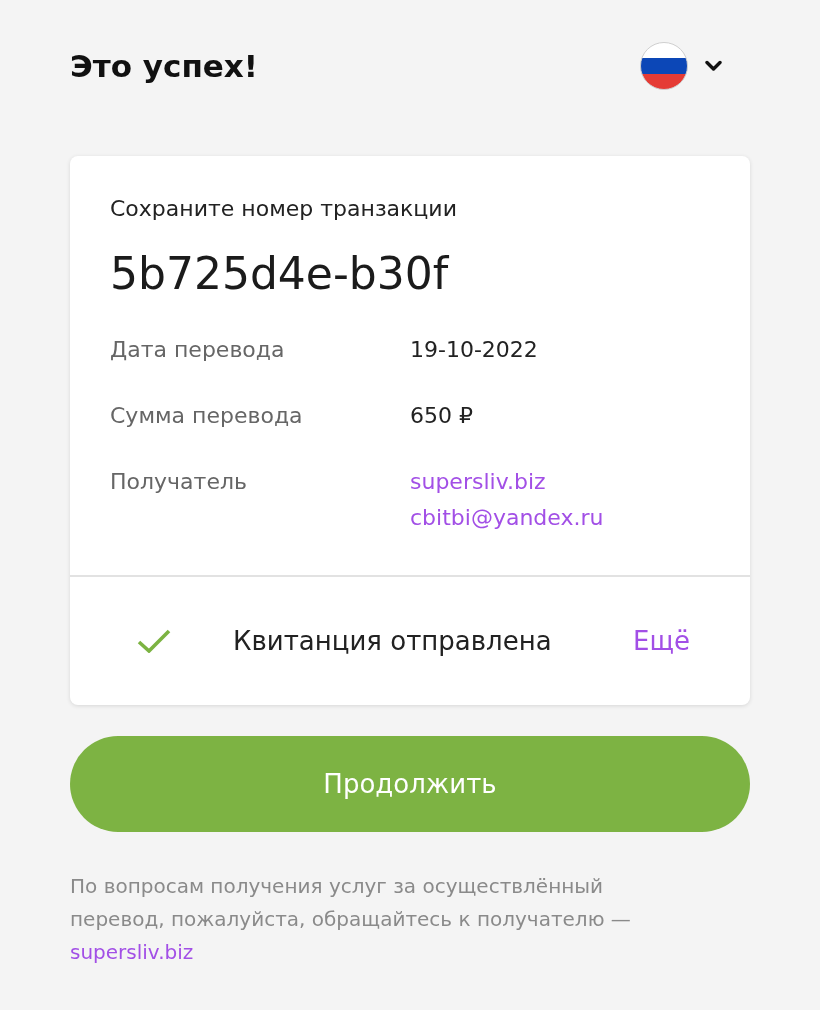 Image resolution: width=820 pixels, height=1010 pixels. Describe the element at coordinates (441, 416) in the screenshot. I see `detail-value: 650 ₽` at that location.